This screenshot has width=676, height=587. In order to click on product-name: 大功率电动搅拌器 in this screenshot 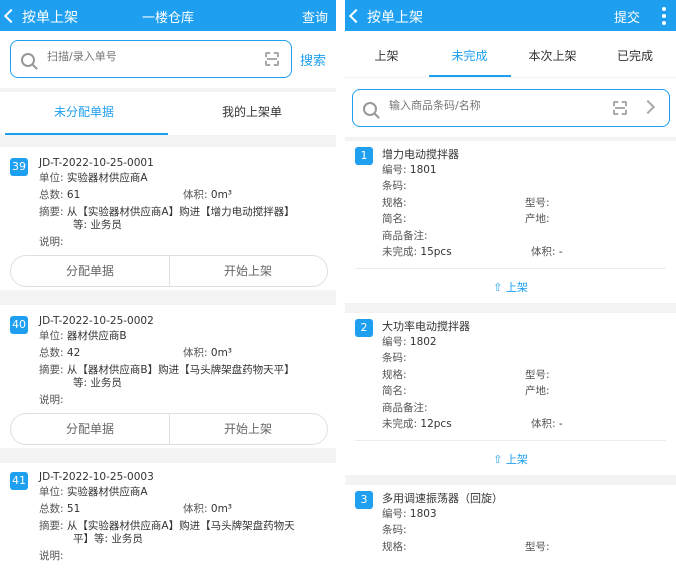, I will do `click(426, 326)`.